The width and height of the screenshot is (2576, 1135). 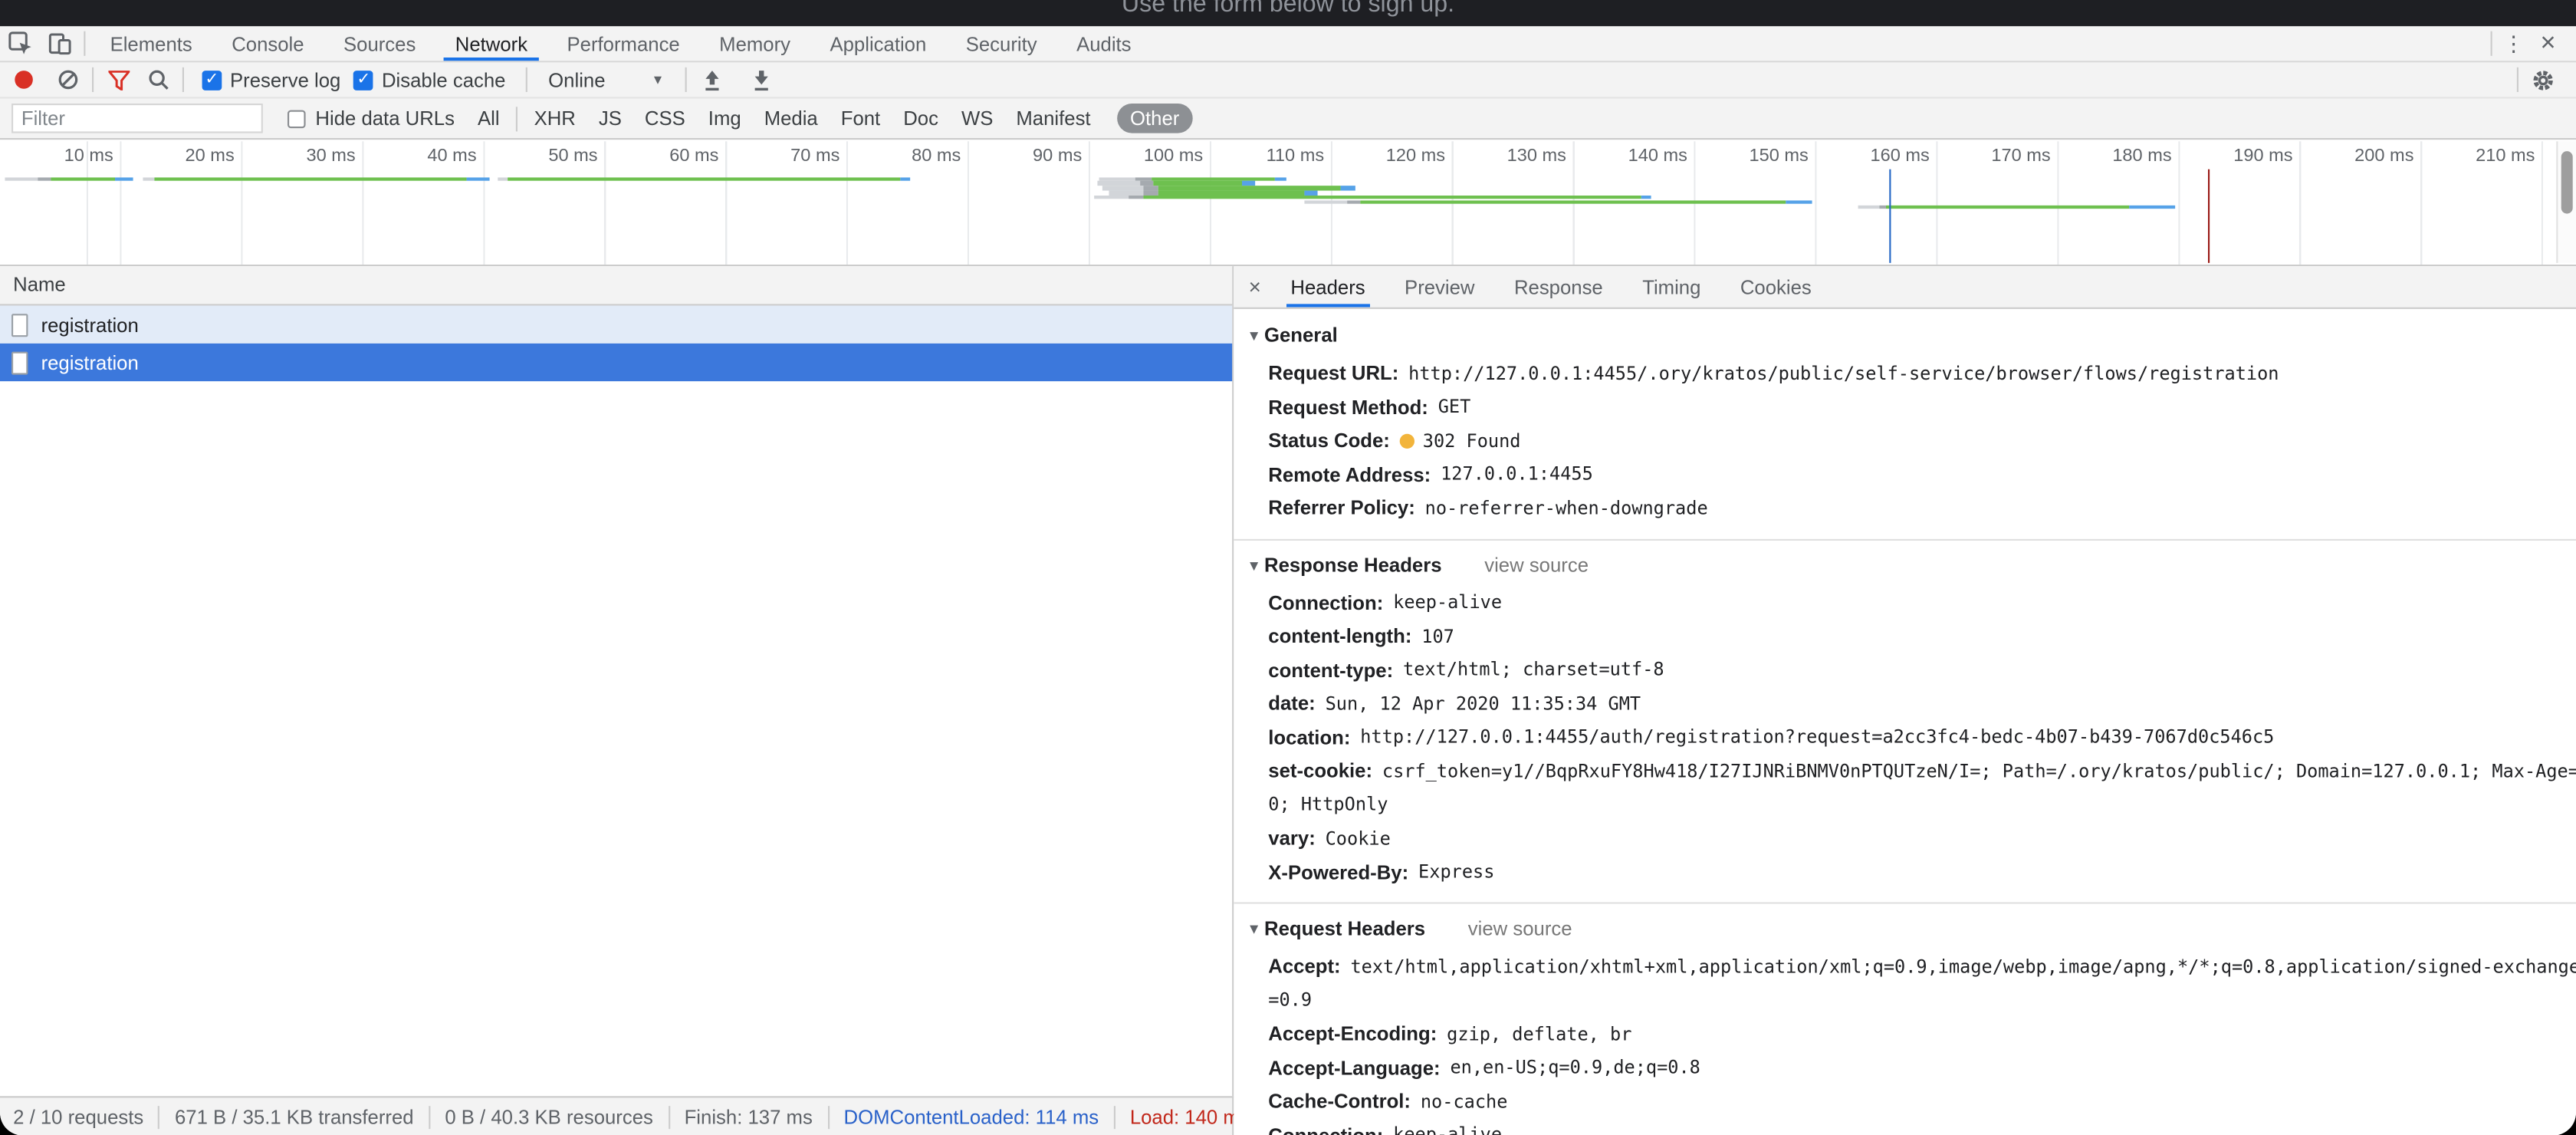 I want to click on throttling-select: Online ▼, so click(x=606, y=79).